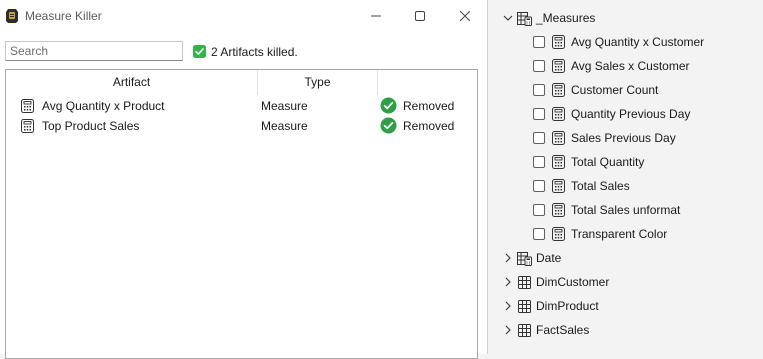 The width and height of the screenshot is (763, 359). What do you see at coordinates (625, 258) in the screenshot?
I see `tree-table-date: Date` at bounding box center [625, 258].